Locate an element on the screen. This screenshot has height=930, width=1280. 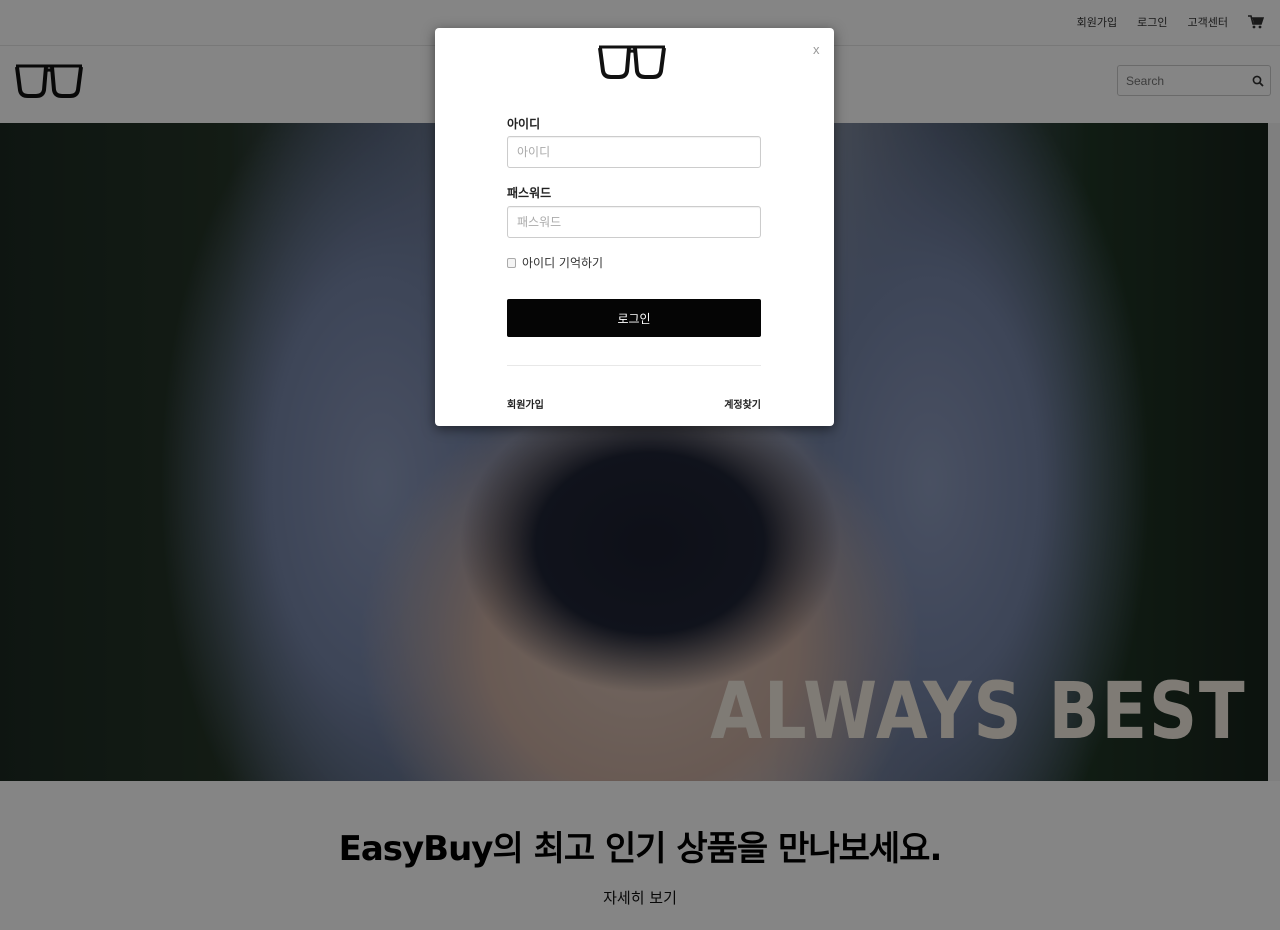
id-label: 아이디 is located at coordinates (524, 124).